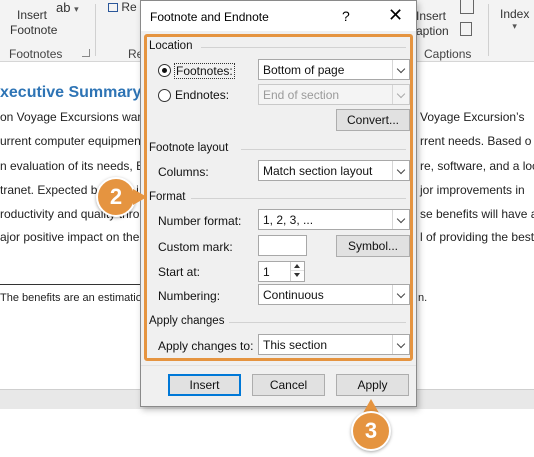 The width and height of the screenshot is (534, 457). What do you see at coordinates (466, 29) in the screenshot?
I see `cross-reference-icon` at bounding box center [466, 29].